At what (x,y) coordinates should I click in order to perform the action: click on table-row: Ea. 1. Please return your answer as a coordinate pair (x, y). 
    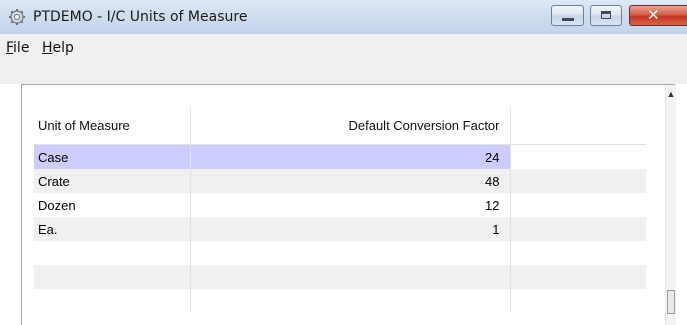
    Looking at the image, I should click on (340, 229).